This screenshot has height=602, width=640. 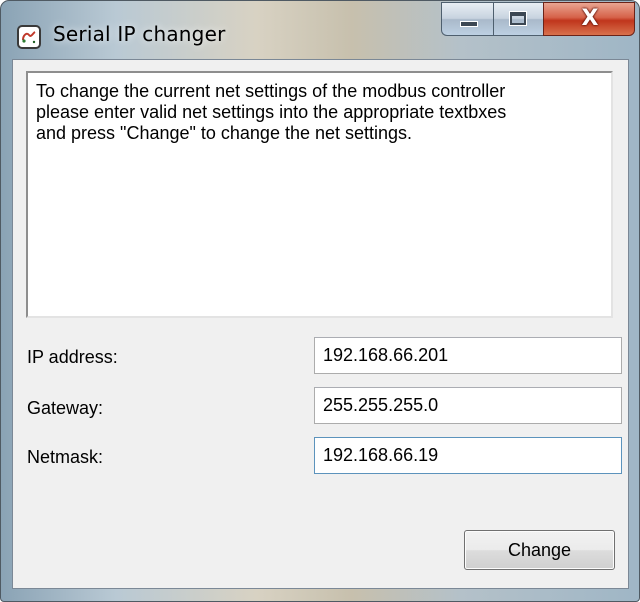 I want to click on gateway-field: 255.255.255.0, so click(x=468, y=405).